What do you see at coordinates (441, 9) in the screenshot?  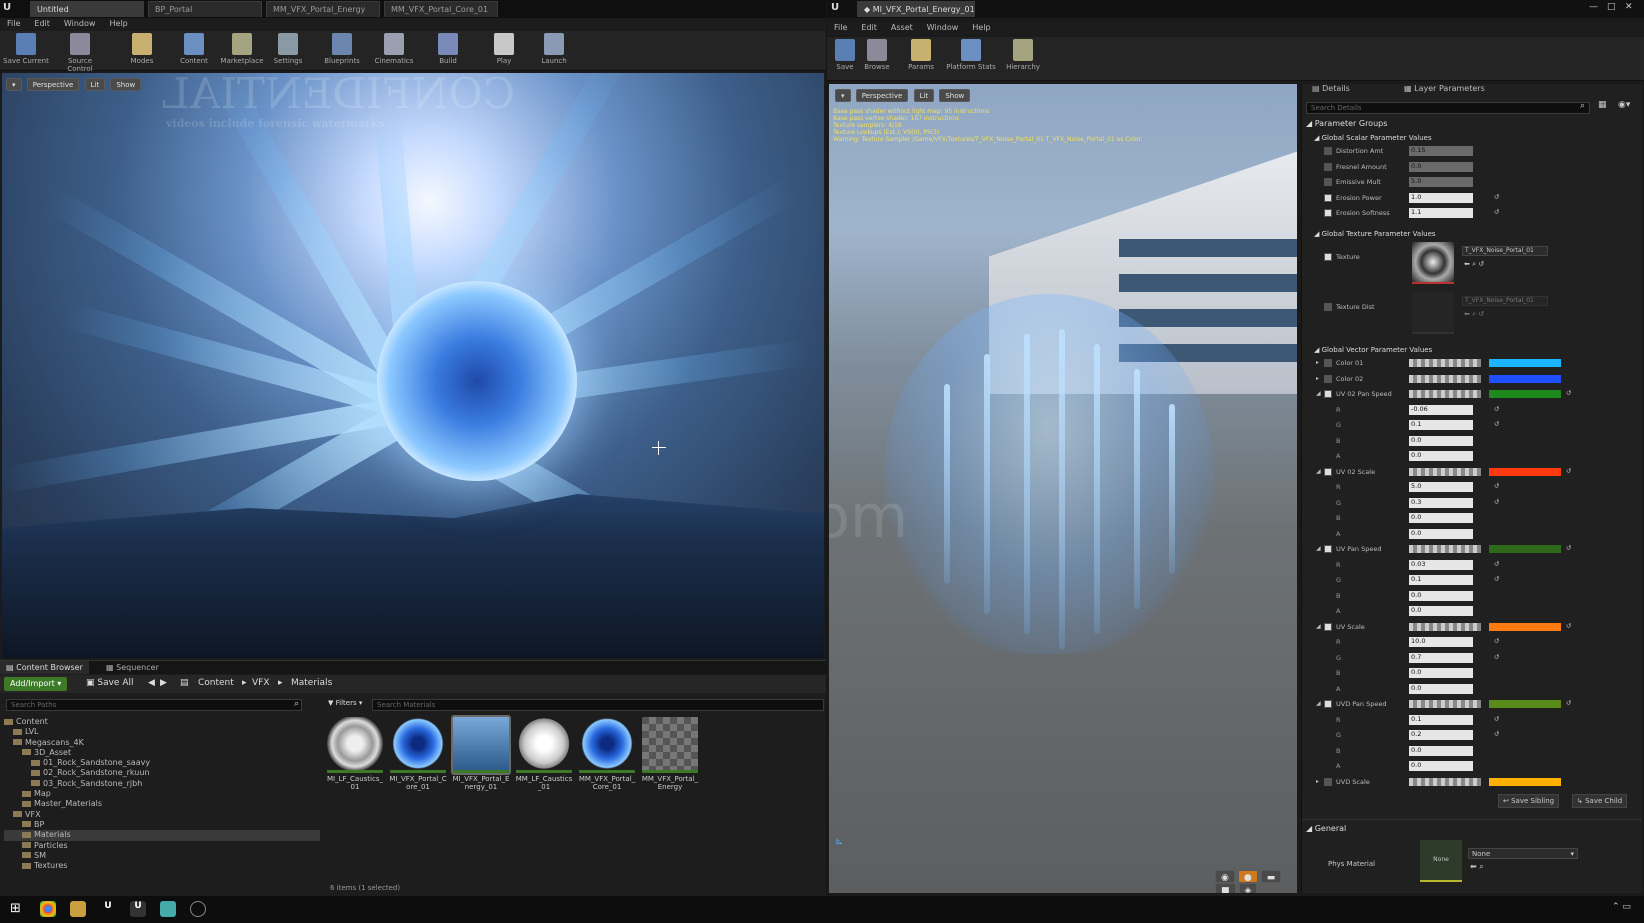 I see `editor-tab: MM_VFX_Portal_Core_01` at bounding box center [441, 9].